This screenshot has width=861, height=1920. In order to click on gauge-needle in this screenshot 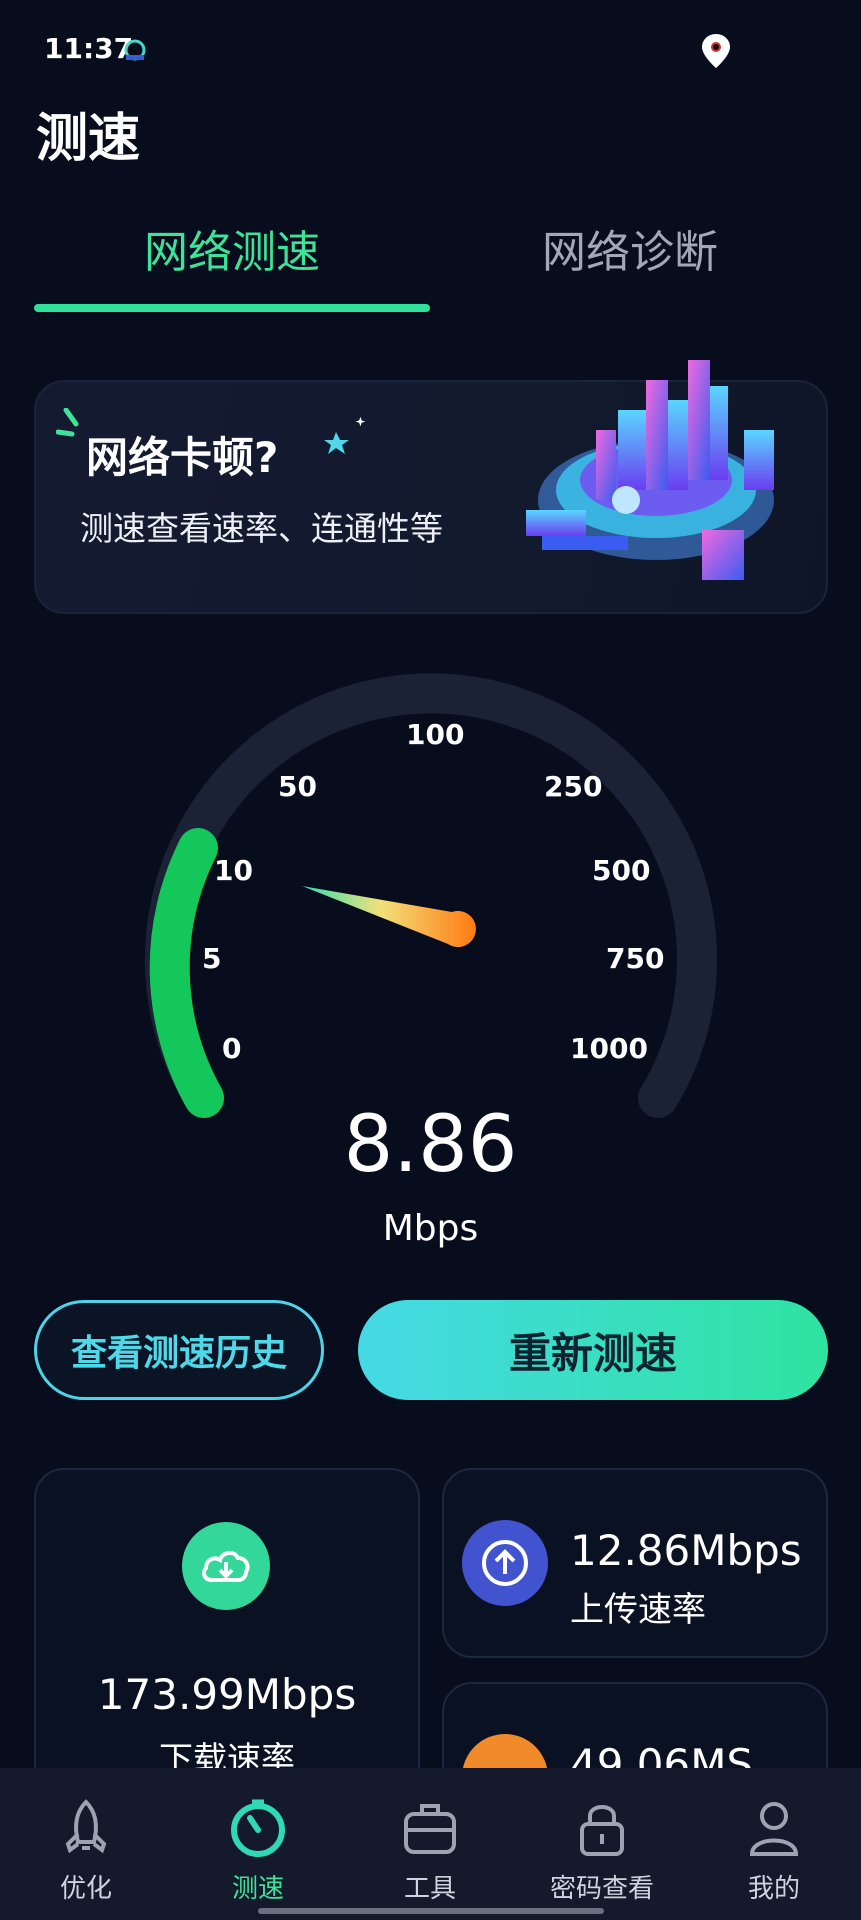, I will do `click(389, 916)`.